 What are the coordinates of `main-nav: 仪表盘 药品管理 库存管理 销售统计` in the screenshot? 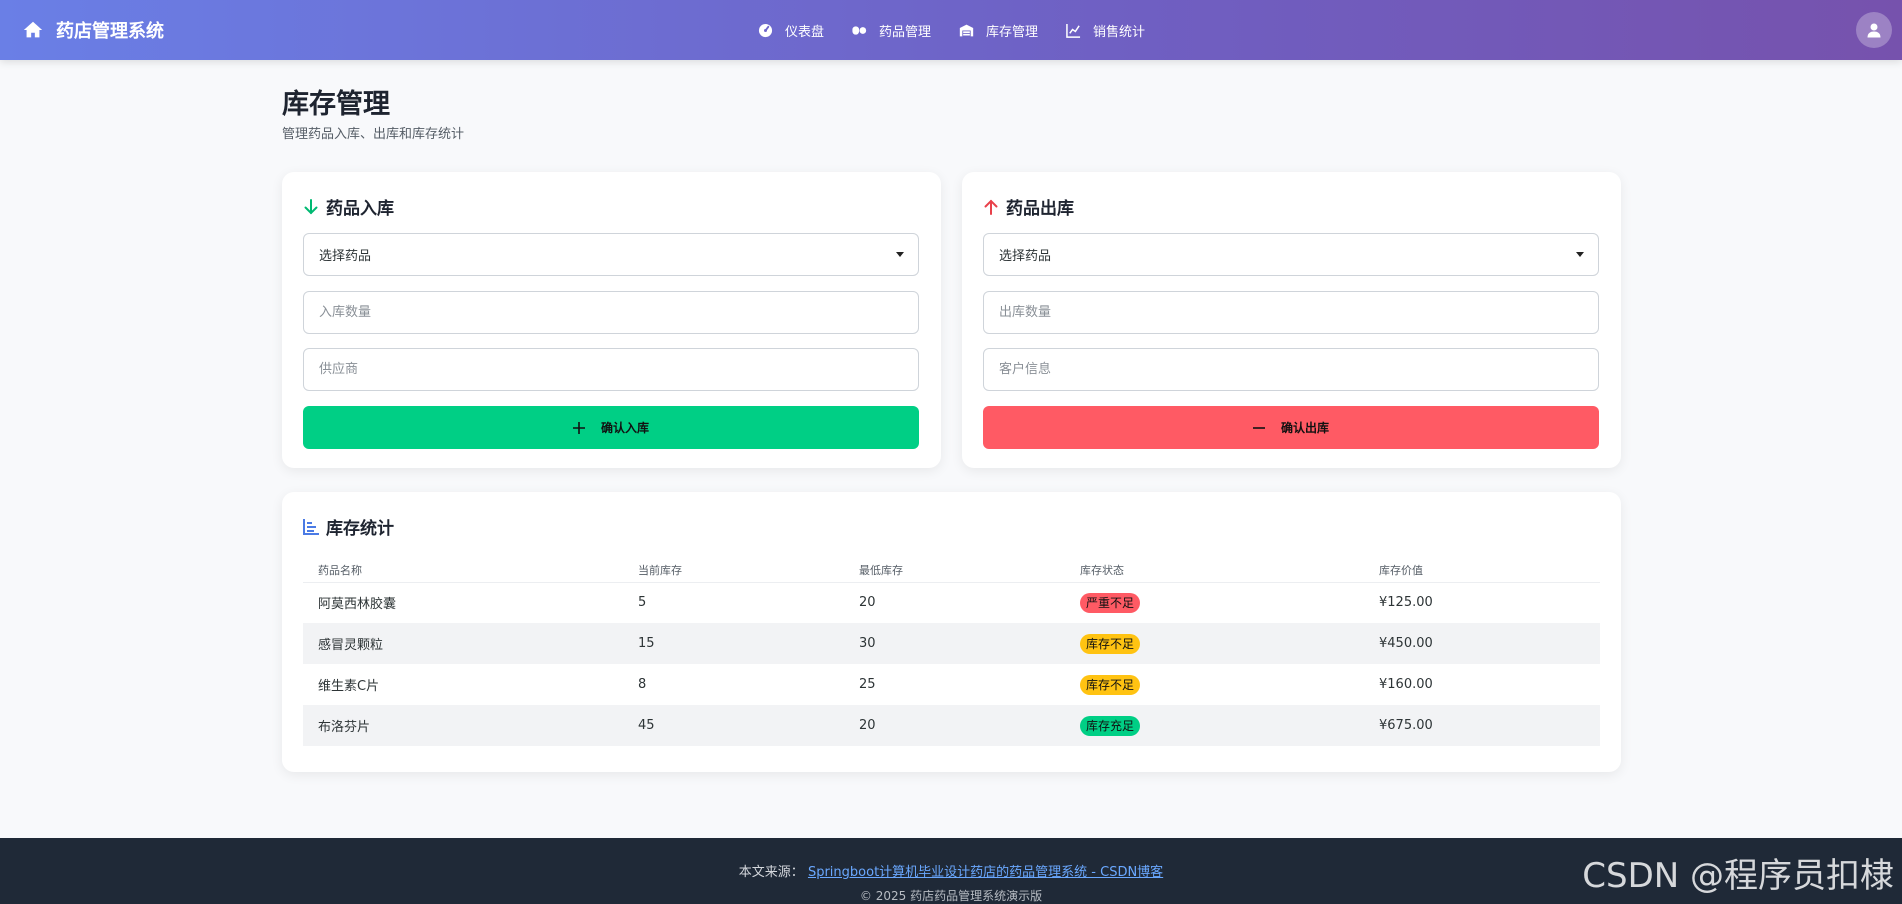 It's located at (951, 30).